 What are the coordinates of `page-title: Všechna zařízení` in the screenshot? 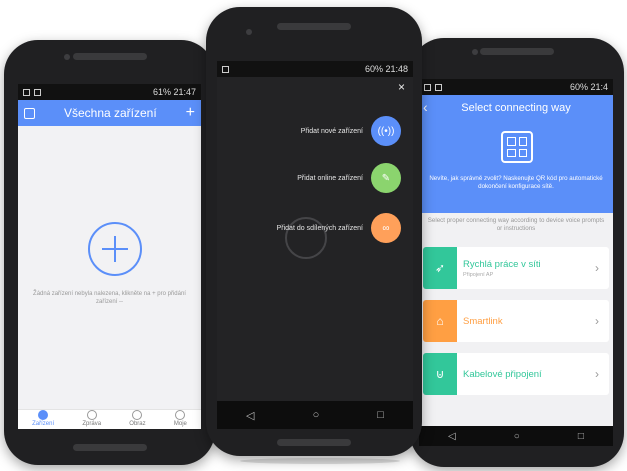 It's located at (110, 113).